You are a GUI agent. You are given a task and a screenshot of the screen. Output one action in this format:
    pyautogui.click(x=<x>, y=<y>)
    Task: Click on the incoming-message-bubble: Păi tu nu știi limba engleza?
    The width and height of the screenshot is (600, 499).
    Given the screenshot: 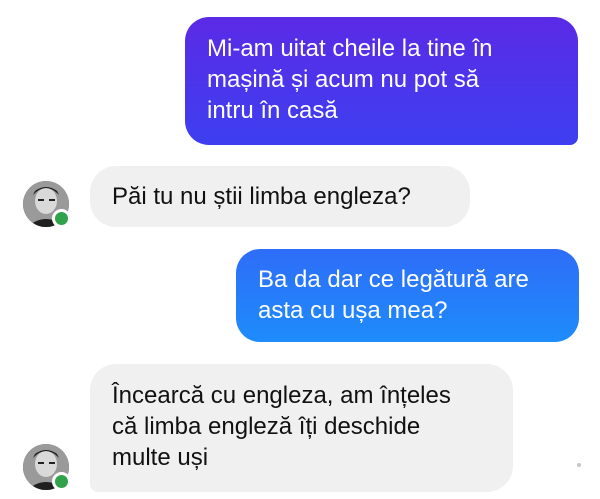 What is the action you would take?
    pyautogui.click(x=280, y=196)
    